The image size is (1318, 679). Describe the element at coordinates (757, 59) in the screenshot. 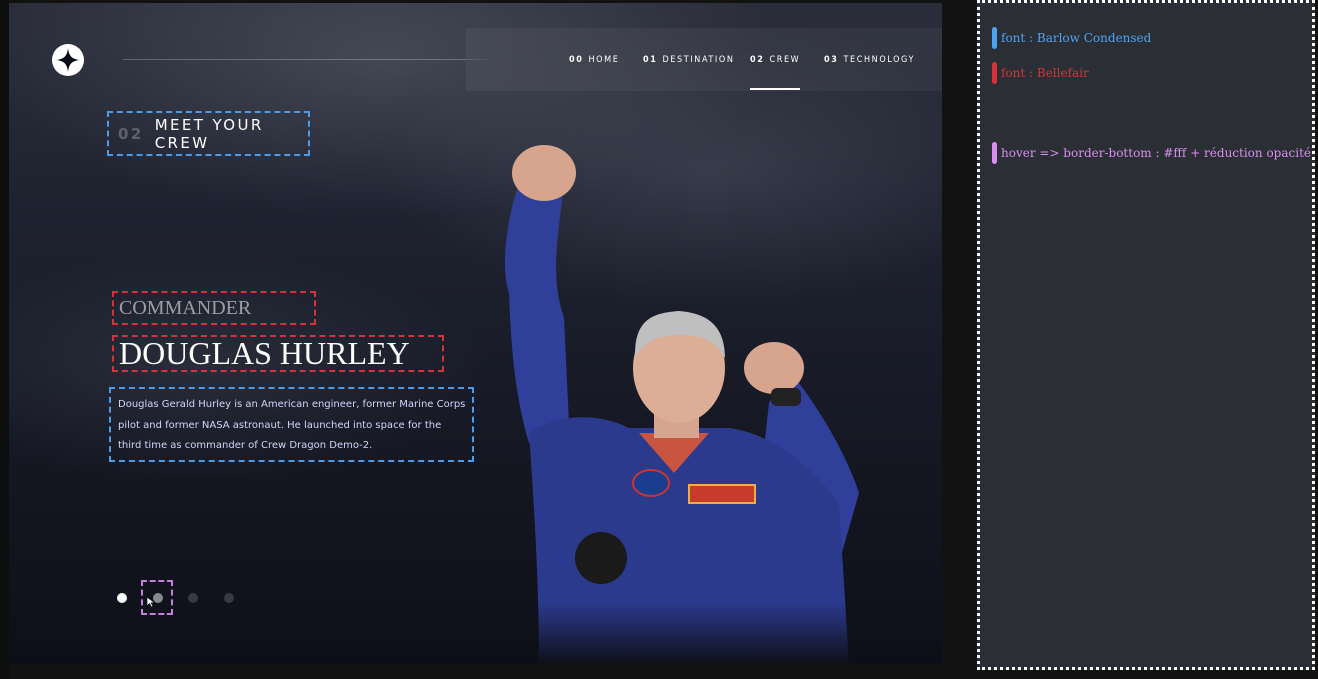

I see `nav-item-number: 02` at that location.